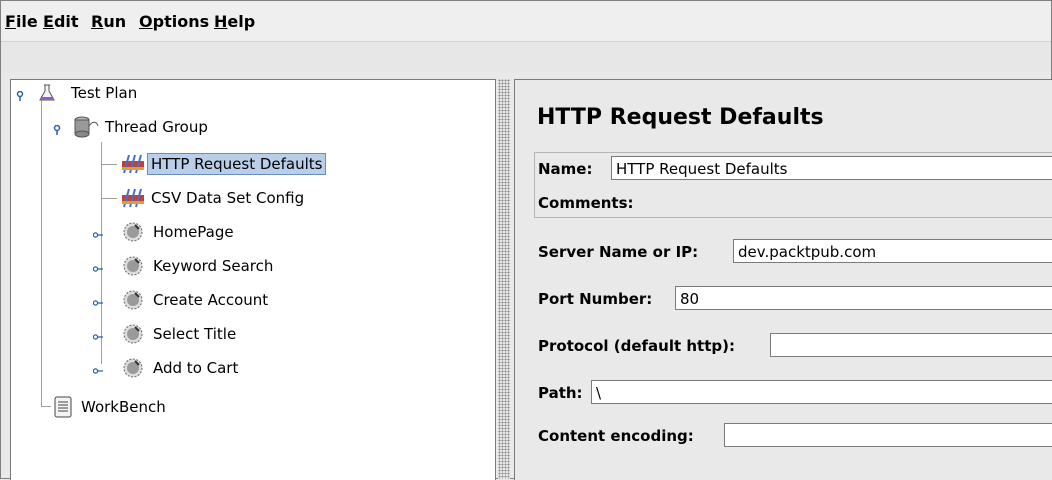 The width and height of the screenshot is (1052, 480). I want to click on split-pane-divider, so click(504, 279).